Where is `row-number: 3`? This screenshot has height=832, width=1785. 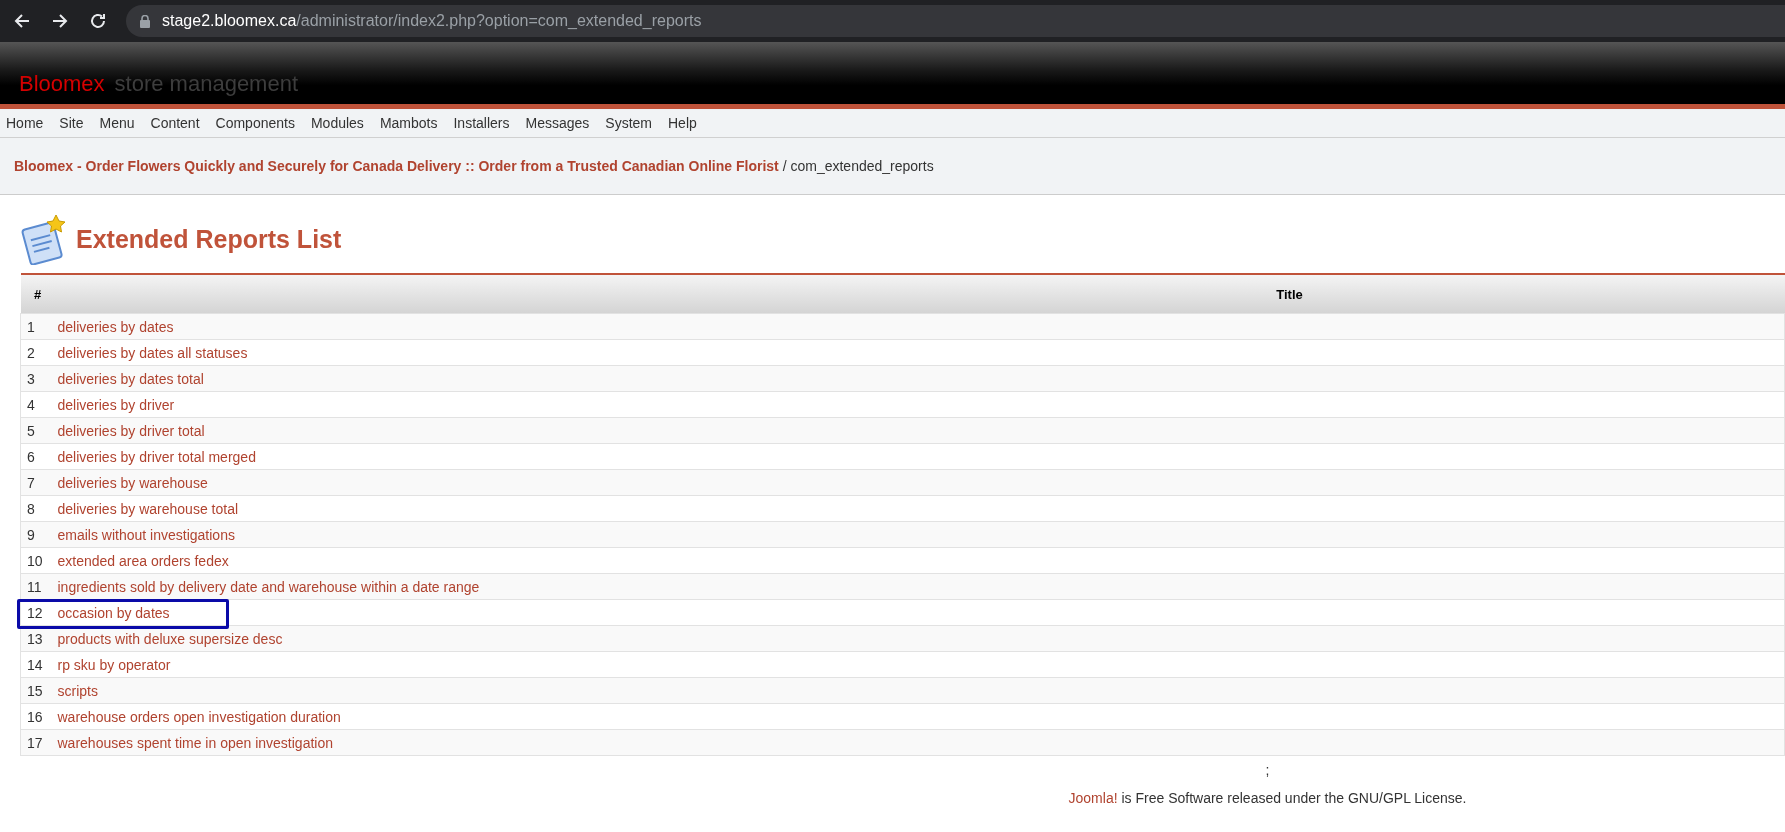 row-number: 3 is located at coordinates (38, 378).